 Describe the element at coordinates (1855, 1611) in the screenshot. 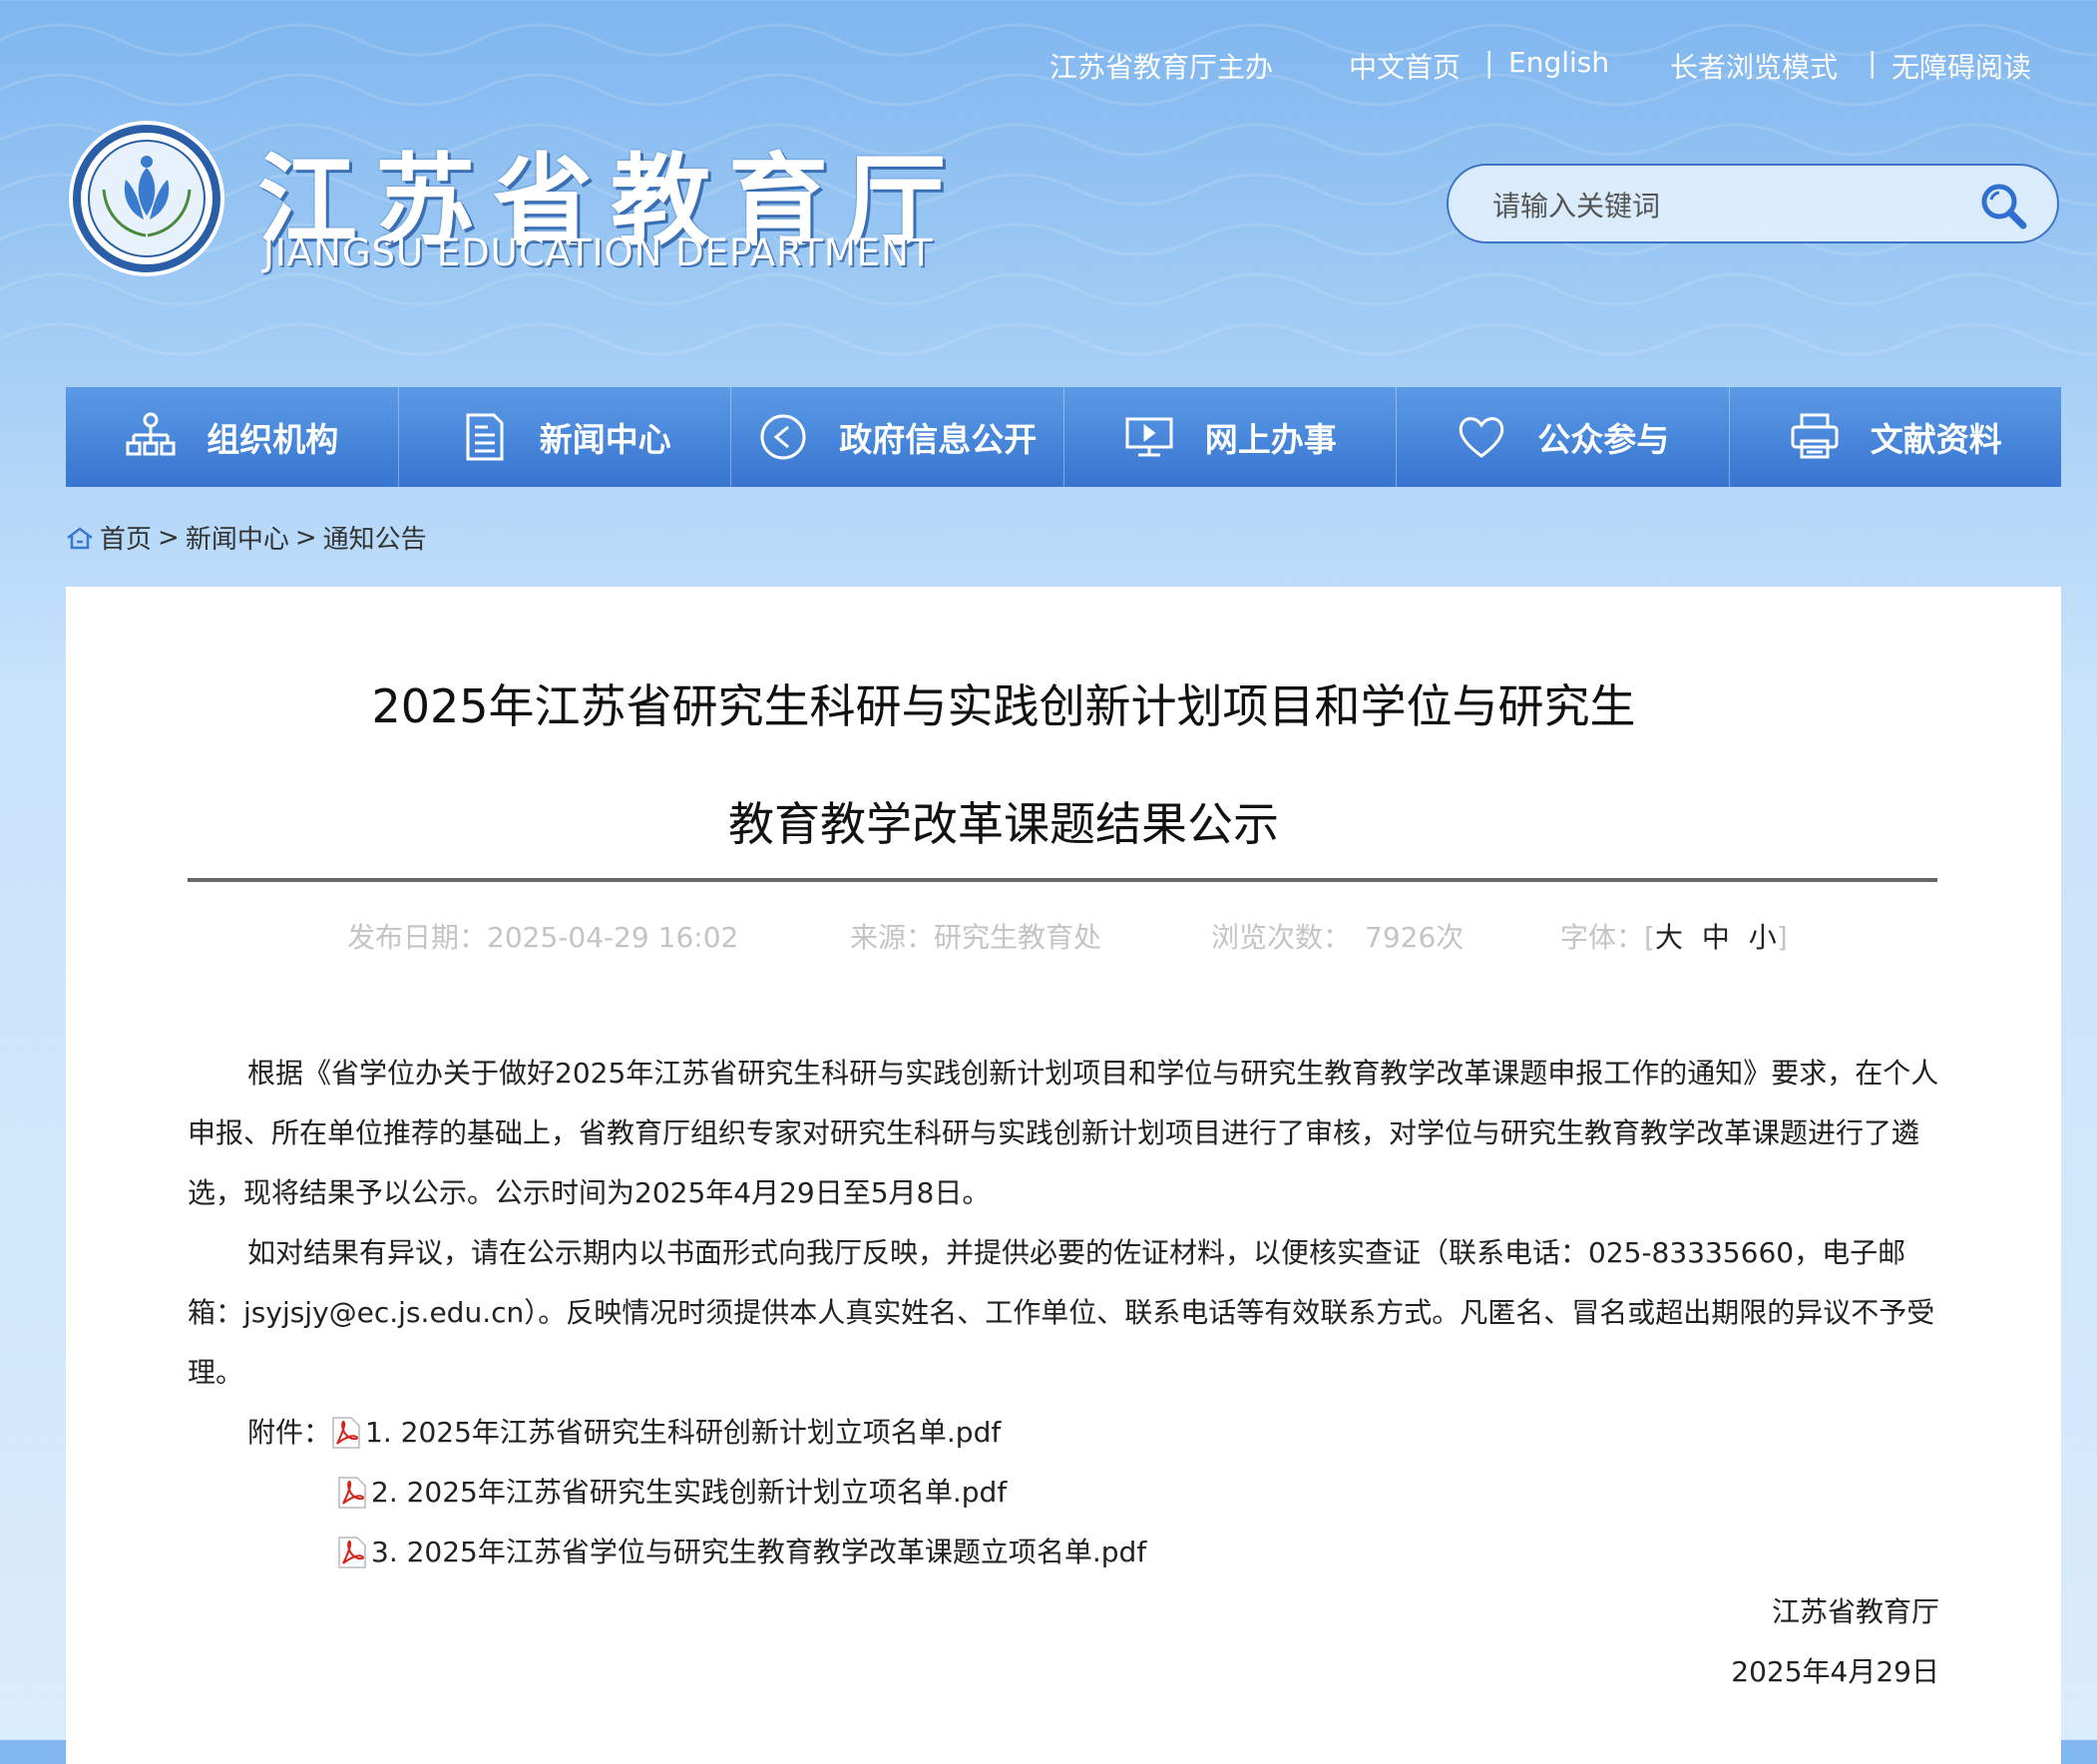

I see `signature: 江苏省教育厅` at that location.